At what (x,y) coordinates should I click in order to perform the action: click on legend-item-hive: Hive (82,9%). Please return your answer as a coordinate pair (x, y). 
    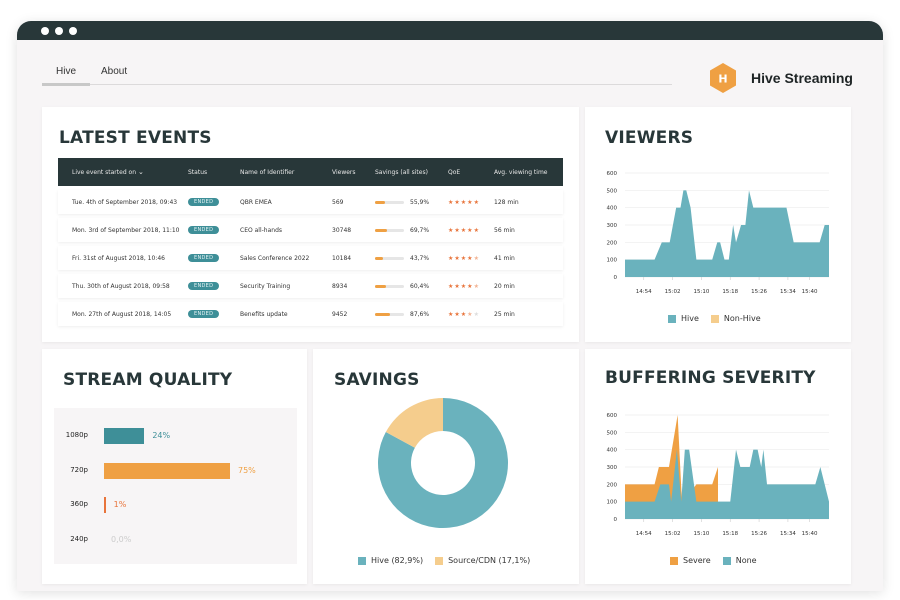
    Looking at the image, I should click on (390, 560).